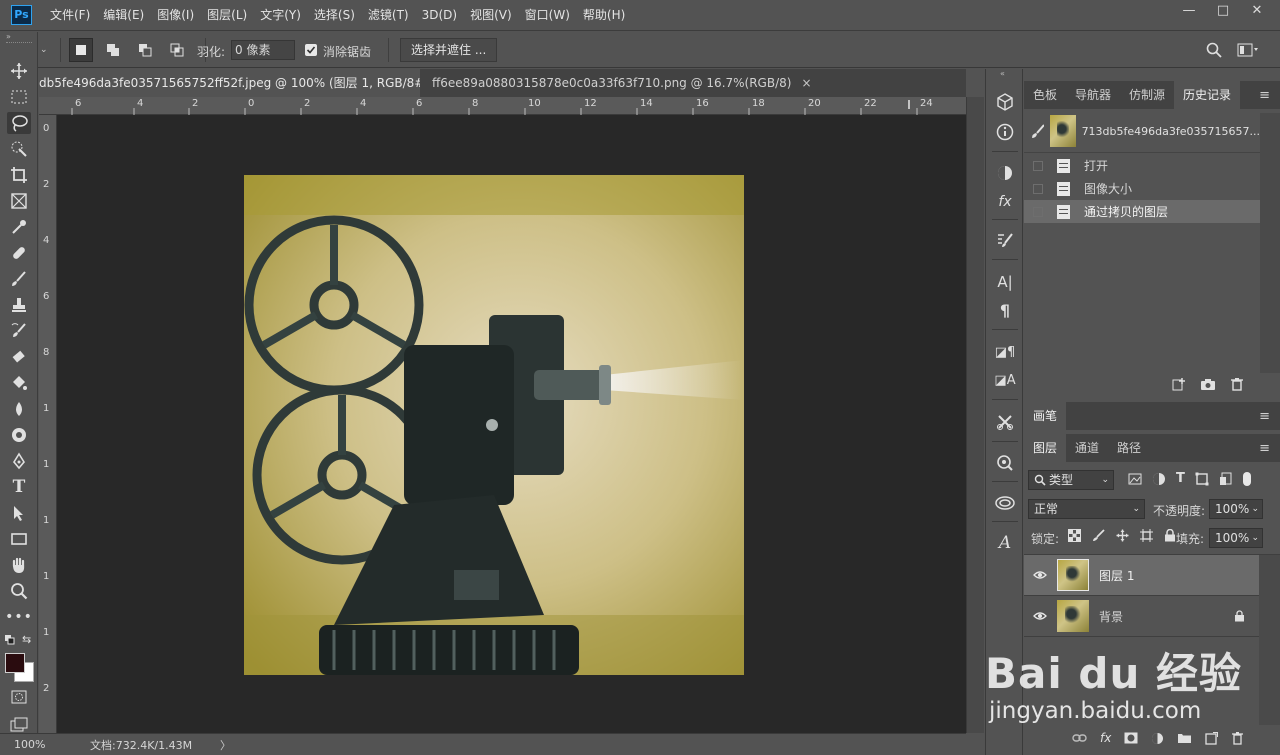 The image size is (1280, 755). What do you see at coordinates (1159, 479) in the screenshot?
I see `adjustment-layer-filter-icon` at bounding box center [1159, 479].